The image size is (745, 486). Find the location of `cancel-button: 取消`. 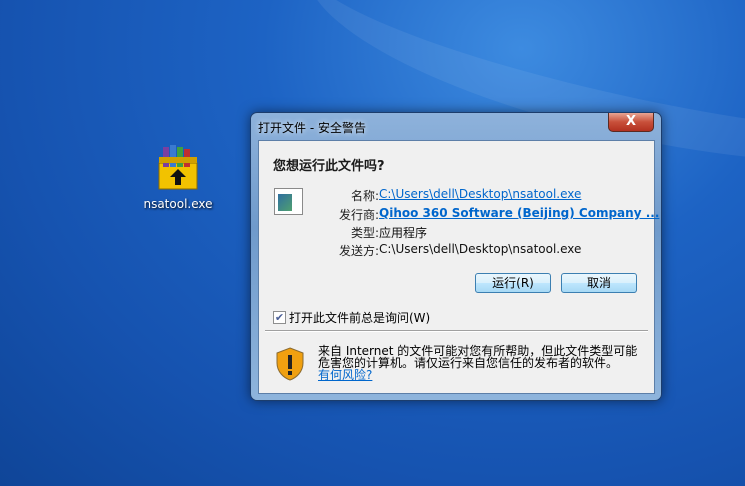

cancel-button: 取消 is located at coordinates (599, 283).